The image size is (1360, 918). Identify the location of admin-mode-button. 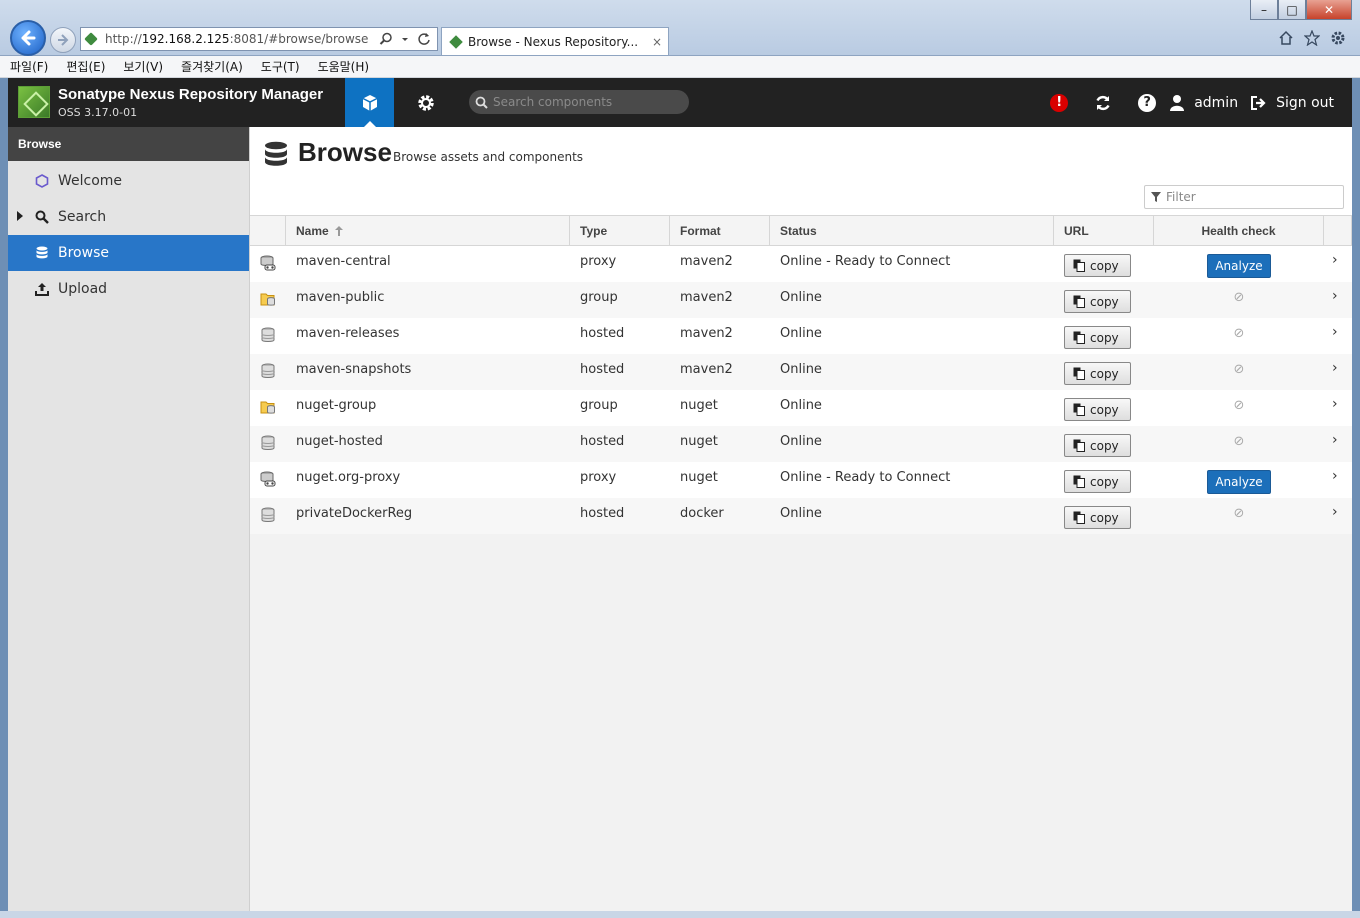
(426, 102).